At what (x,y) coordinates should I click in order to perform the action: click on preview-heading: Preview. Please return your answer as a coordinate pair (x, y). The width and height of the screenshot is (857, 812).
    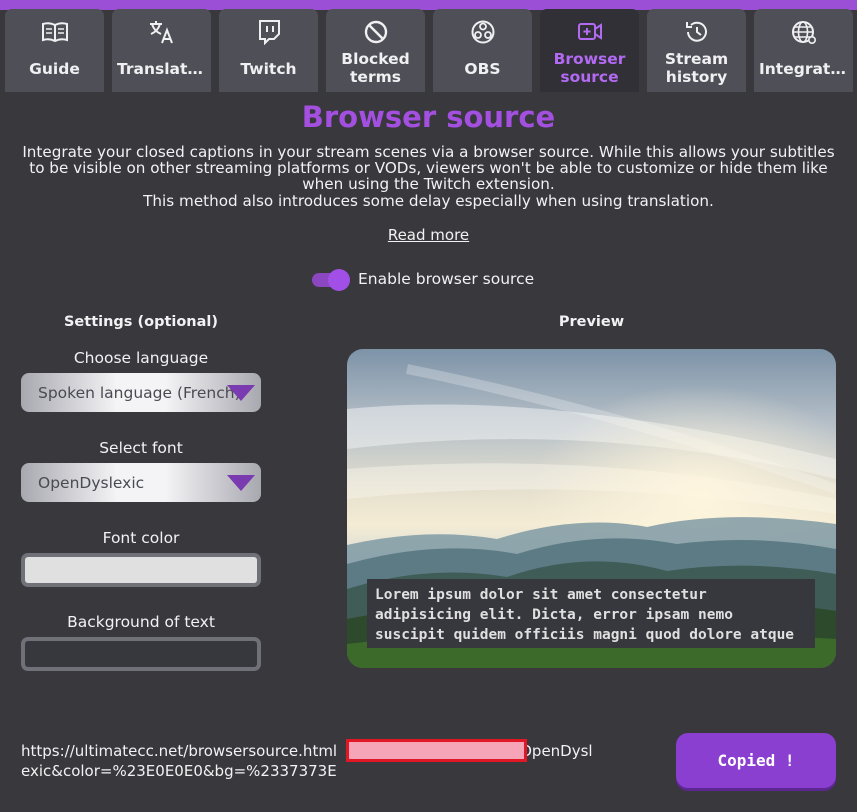
    Looking at the image, I should click on (591, 322).